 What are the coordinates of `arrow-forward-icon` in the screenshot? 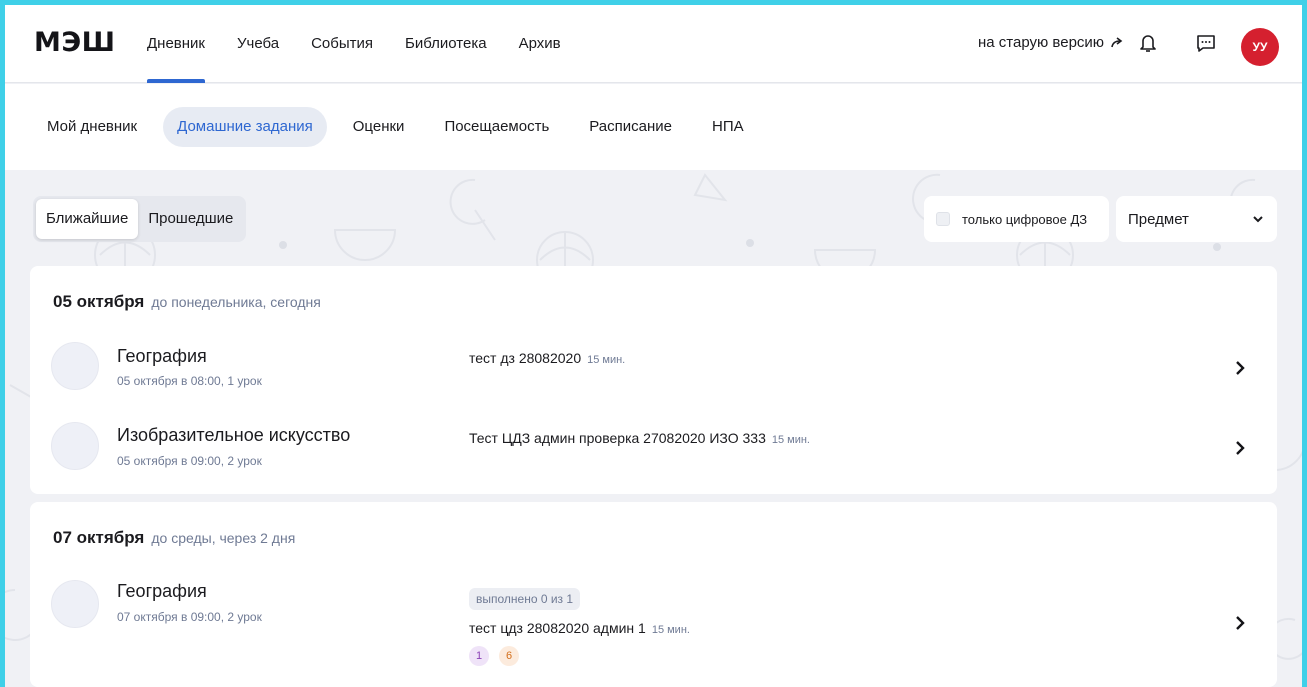 It's located at (1117, 41).